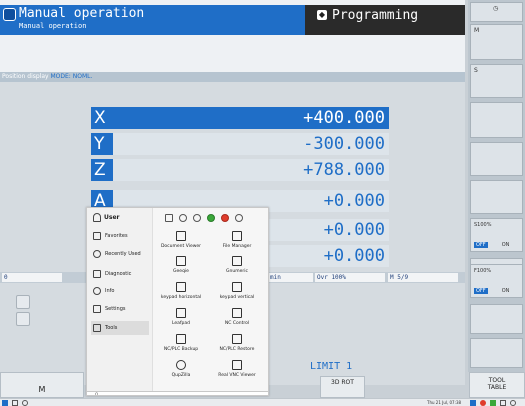  What do you see at coordinates (344, 144) in the screenshot?
I see `axis-value: -300.000` at bounding box center [344, 144].